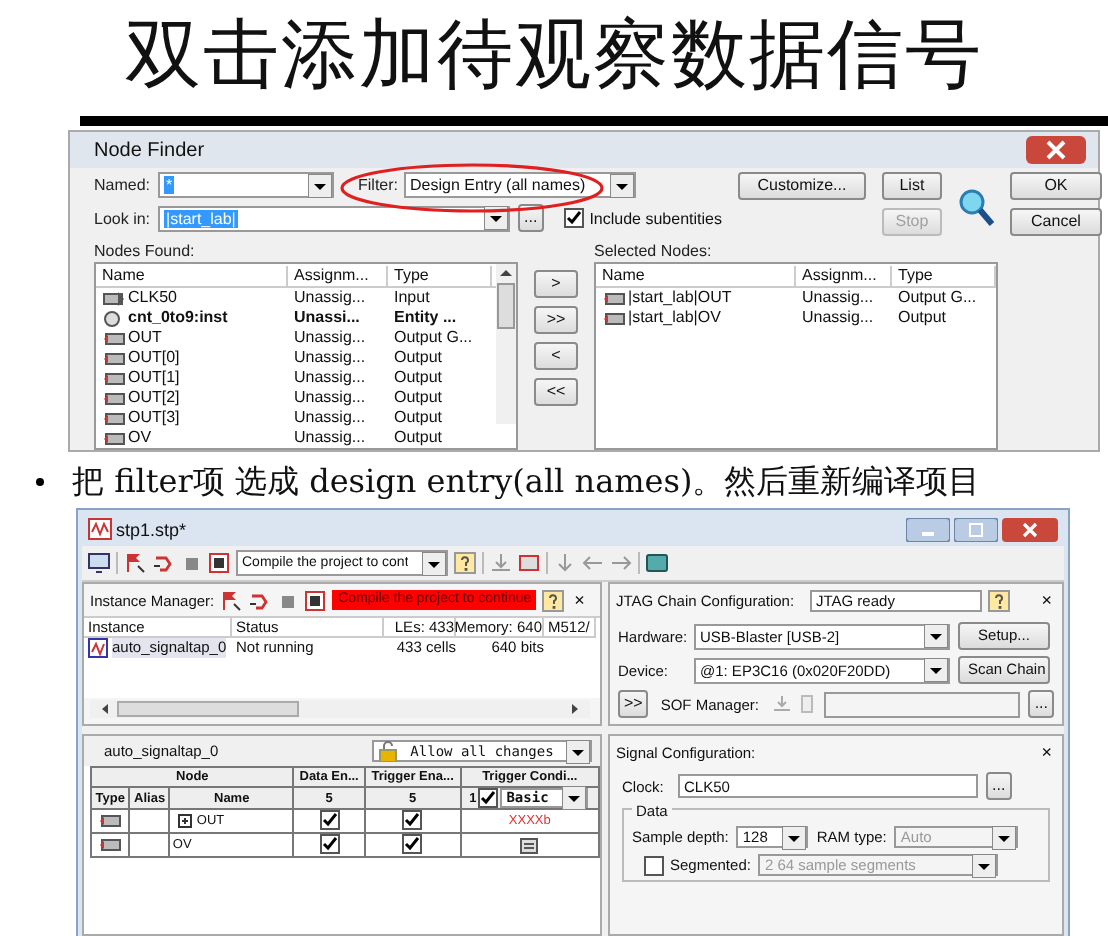 The height and width of the screenshot is (936, 1108). Describe the element at coordinates (154, 418) in the screenshot. I see `table-cell: OUT[3]` at that location.